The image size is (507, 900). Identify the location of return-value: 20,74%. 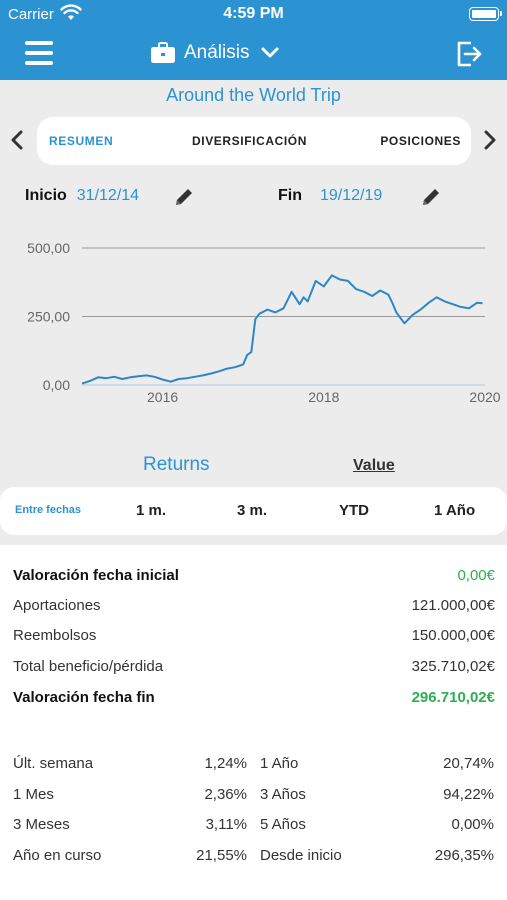
(468, 763).